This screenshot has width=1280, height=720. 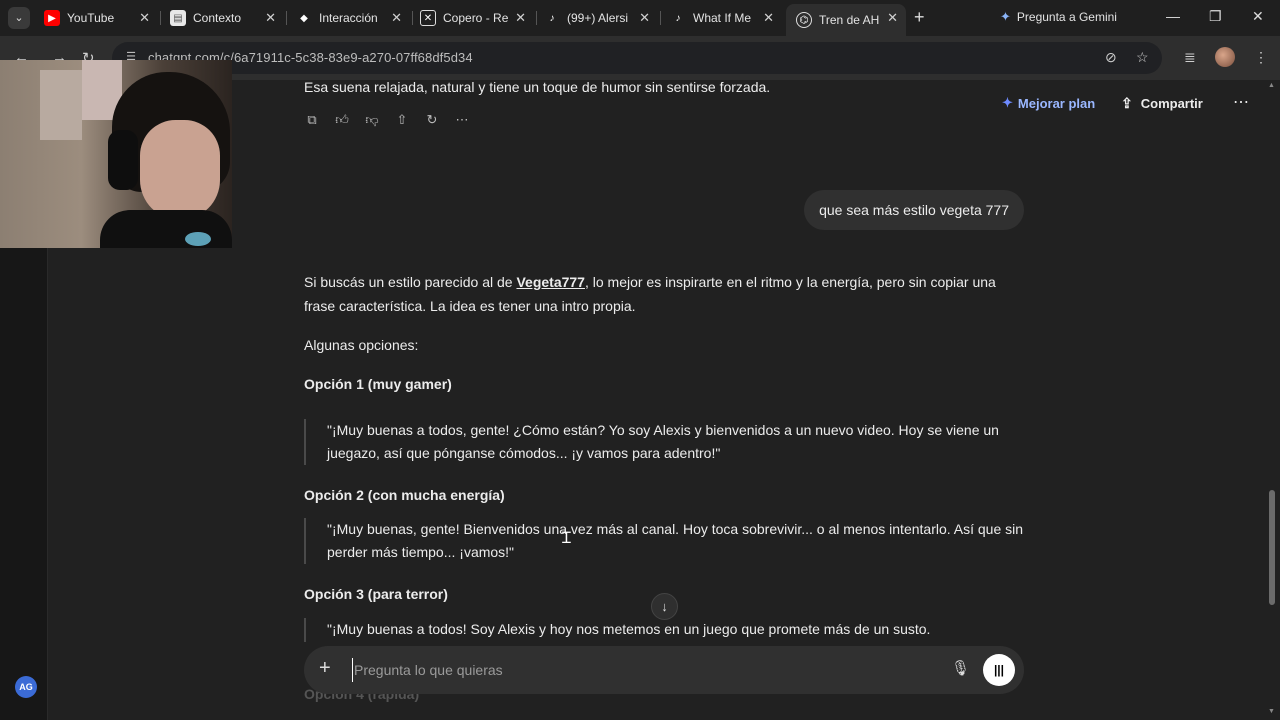 What do you see at coordinates (1272, 547) in the screenshot?
I see `scrollbar-thumb` at bounding box center [1272, 547].